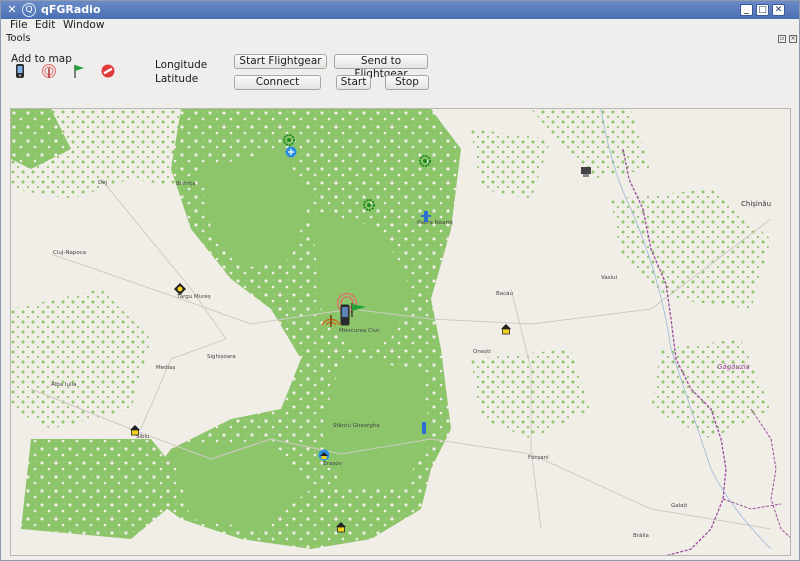 The image size is (800, 561). Describe the element at coordinates (332, 464) in the screenshot. I see `city-brasov: Brașov` at that location.